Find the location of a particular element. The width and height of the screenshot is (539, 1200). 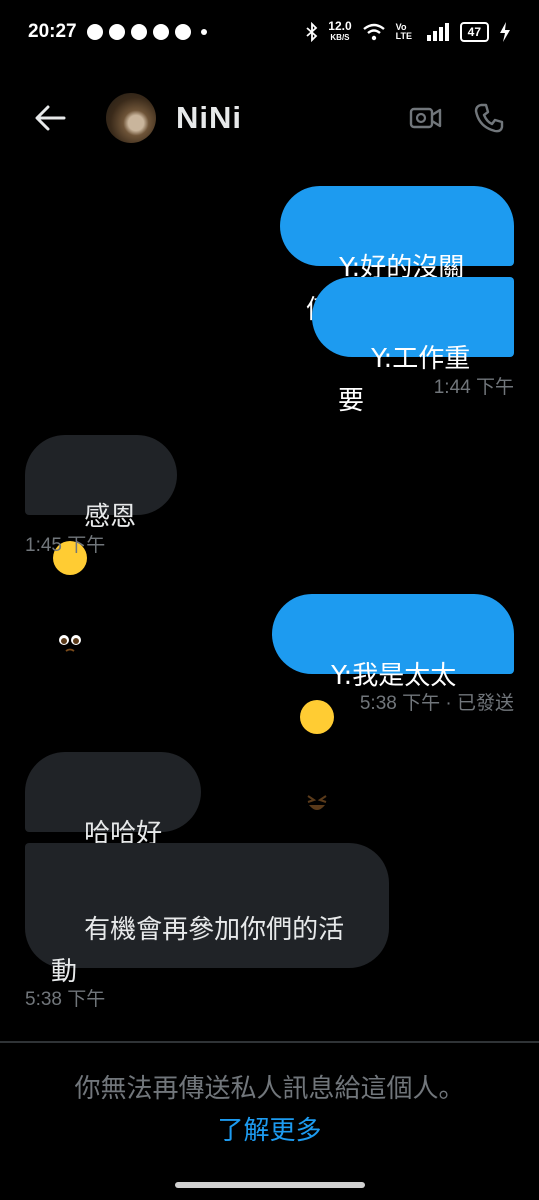

battery-indicator: 47 is located at coordinates (474, 32).